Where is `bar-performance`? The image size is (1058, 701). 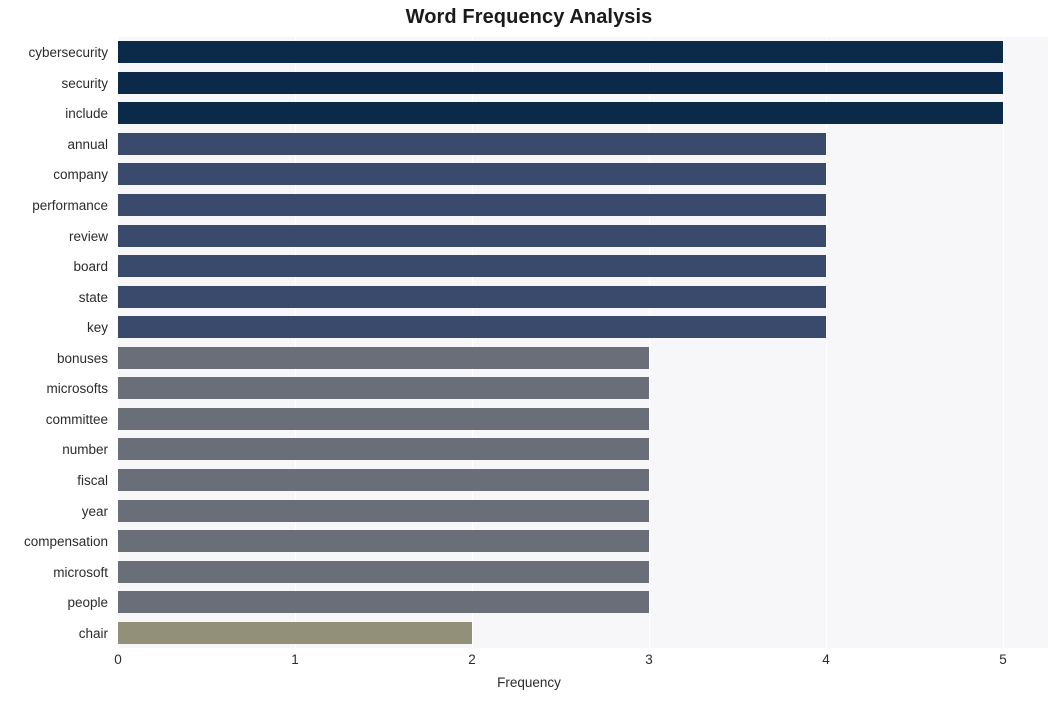 bar-performance is located at coordinates (472, 205).